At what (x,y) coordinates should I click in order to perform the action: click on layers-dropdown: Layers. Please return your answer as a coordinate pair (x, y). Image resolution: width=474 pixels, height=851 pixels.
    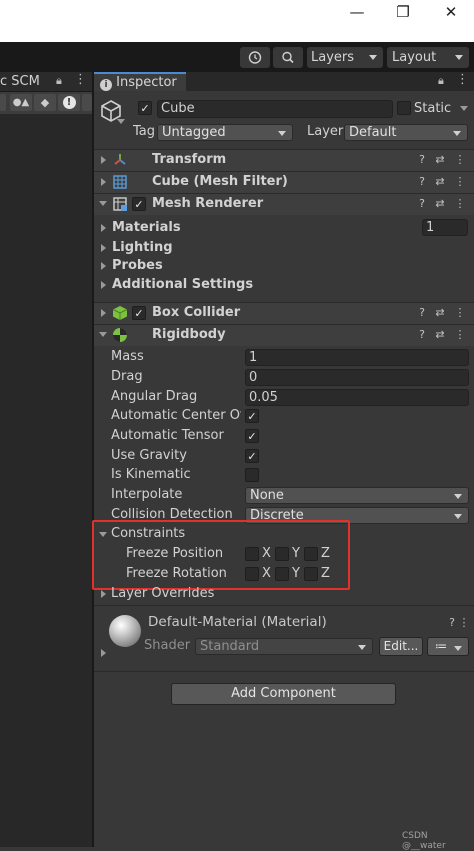
    Looking at the image, I should click on (345, 57).